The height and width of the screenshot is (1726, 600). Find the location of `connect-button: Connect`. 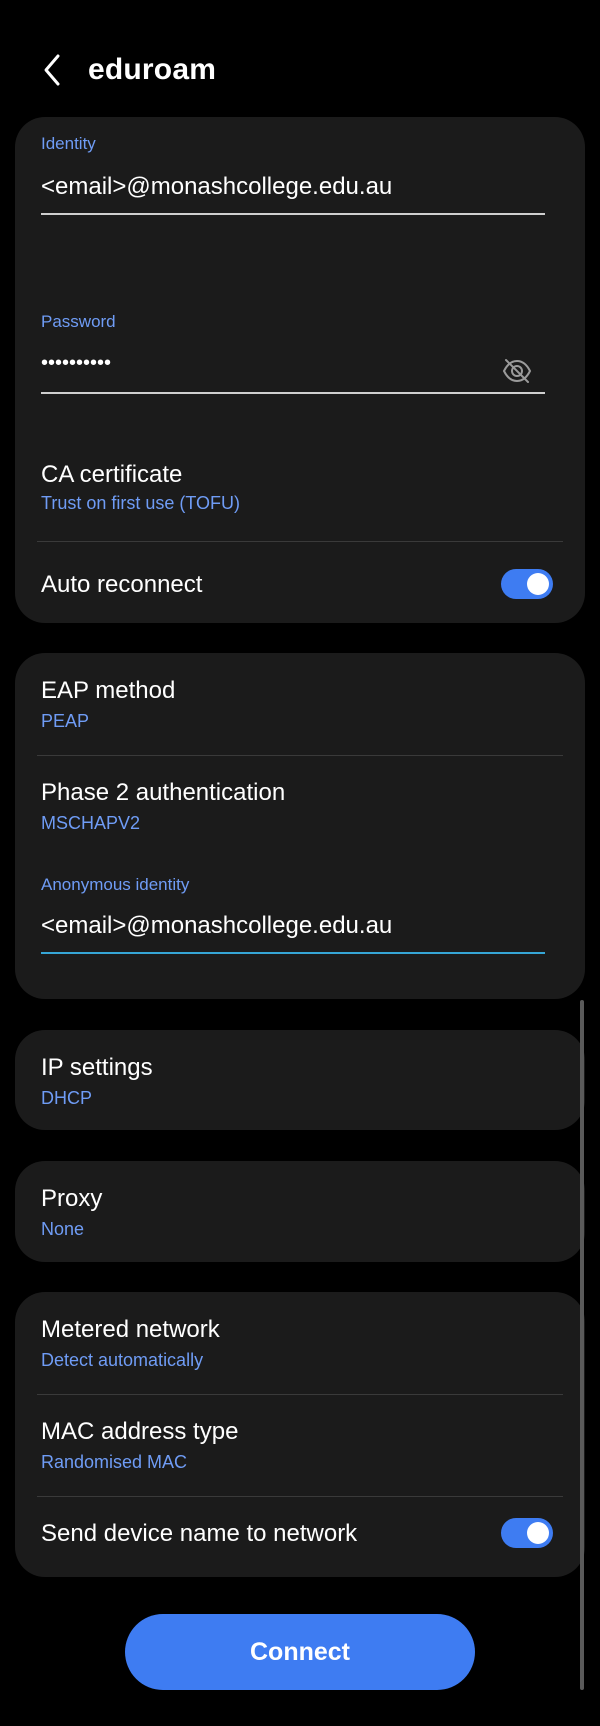

connect-button: Connect is located at coordinates (300, 1652).